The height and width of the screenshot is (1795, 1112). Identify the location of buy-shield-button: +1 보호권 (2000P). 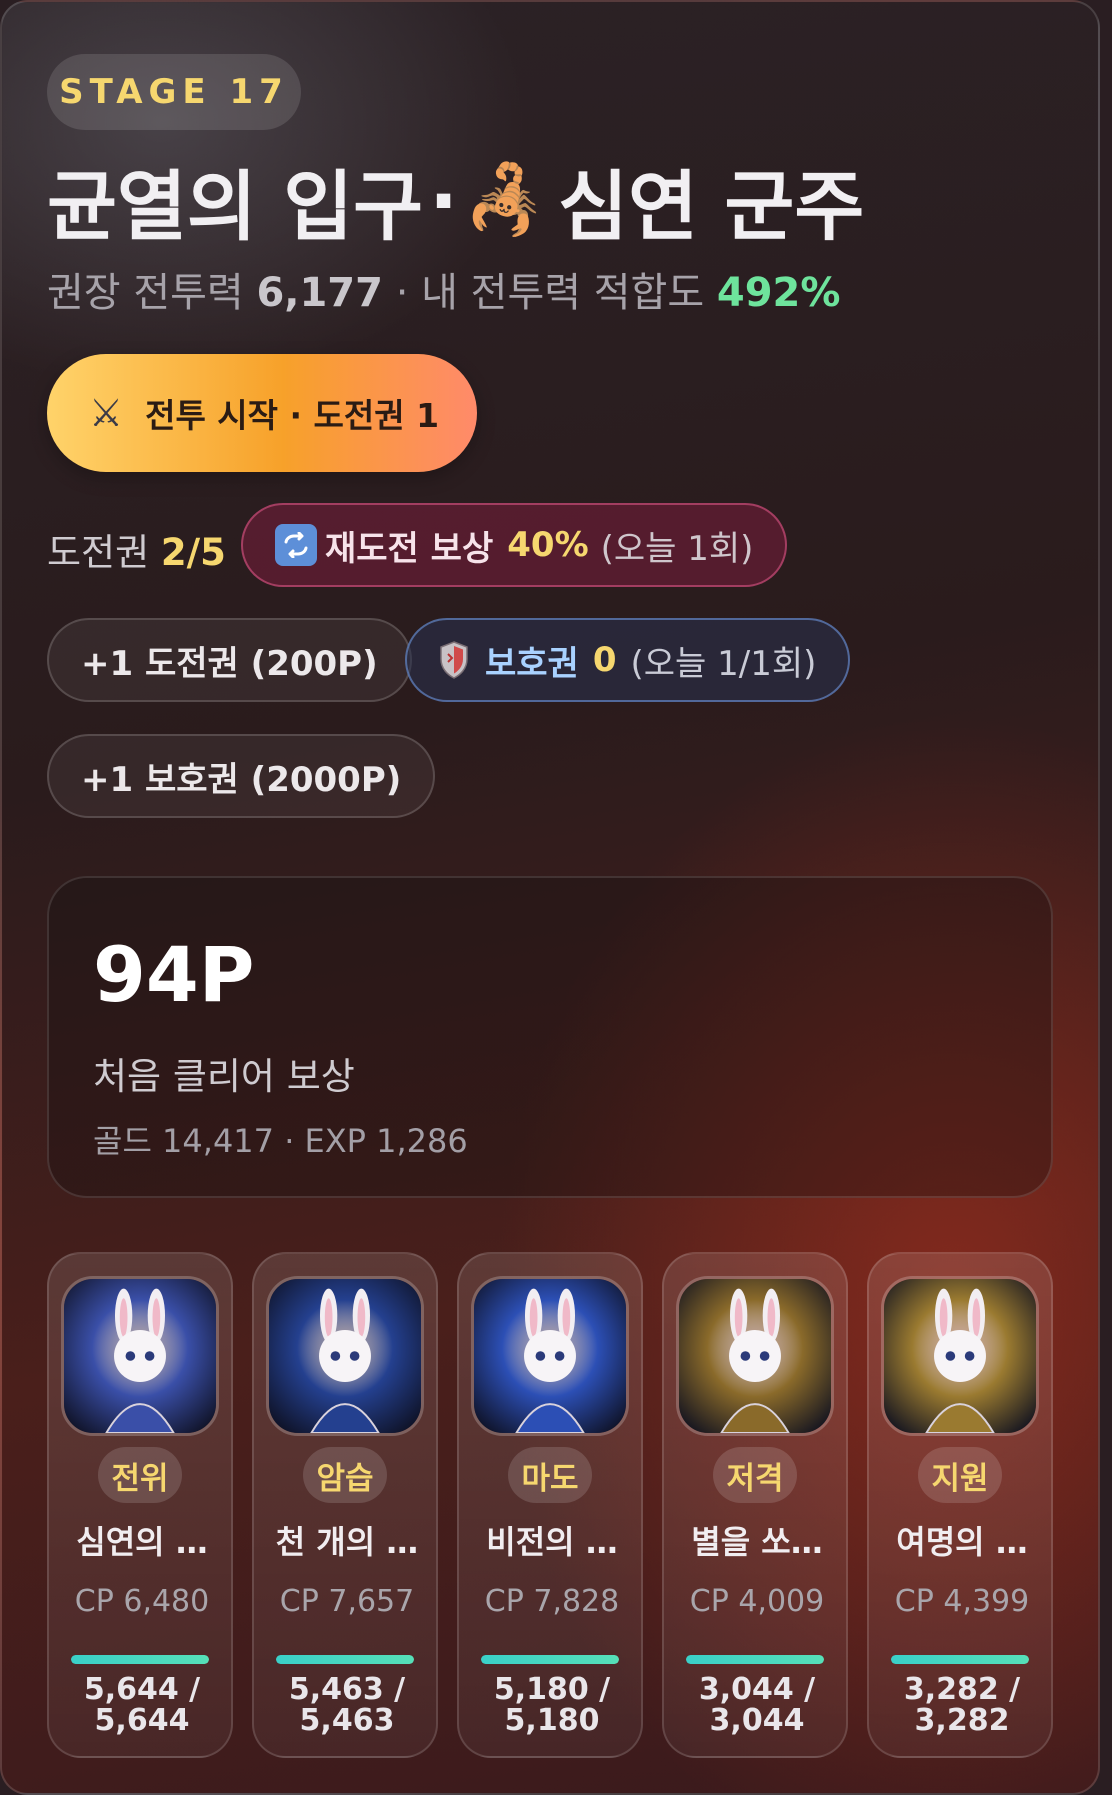
(241, 776).